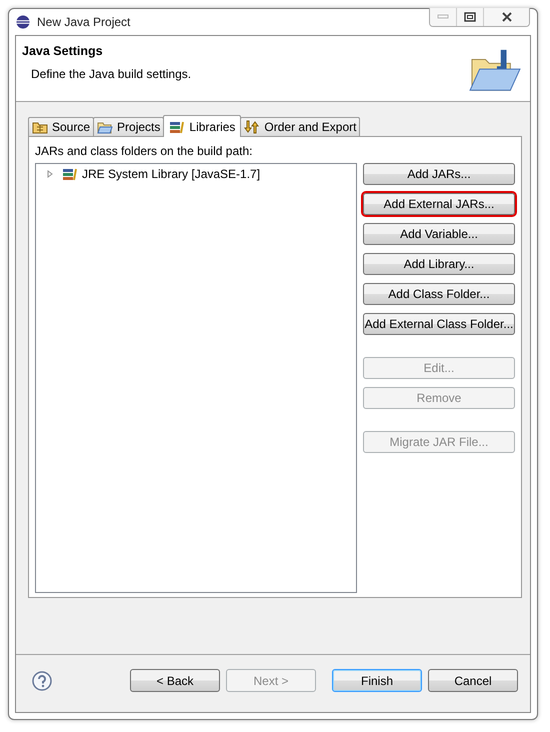 This screenshot has height=732, width=550. Describe the element at coordinates (202, 126) in the screenshot. I see `tab: Libraries` at that location.